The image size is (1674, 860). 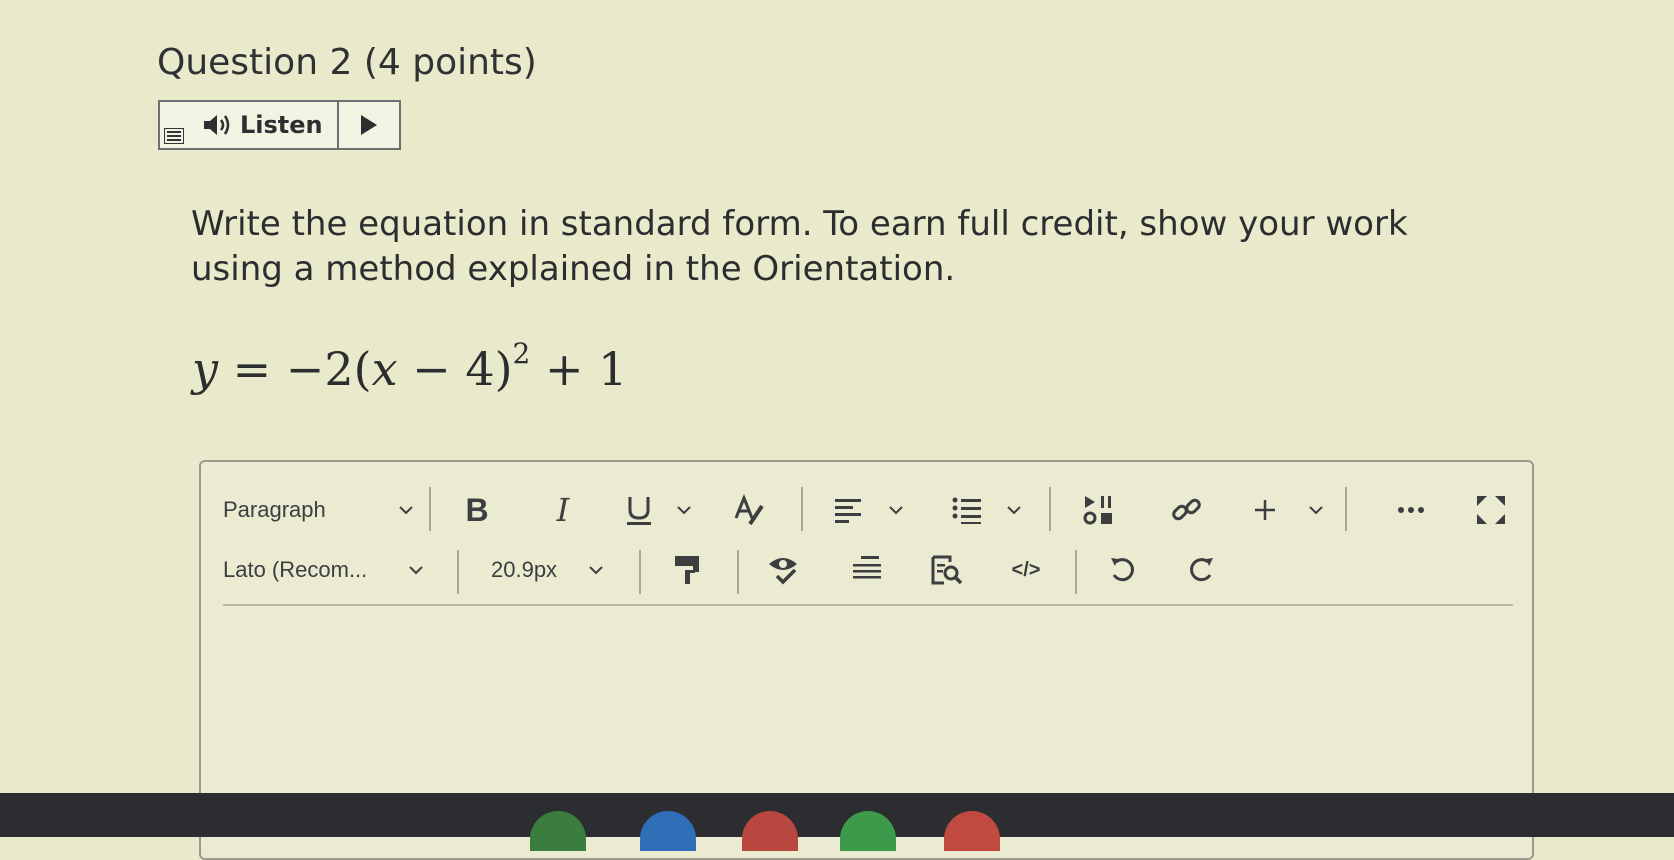 I want to click on fullscreen-button, so click(x=1491, y=510).